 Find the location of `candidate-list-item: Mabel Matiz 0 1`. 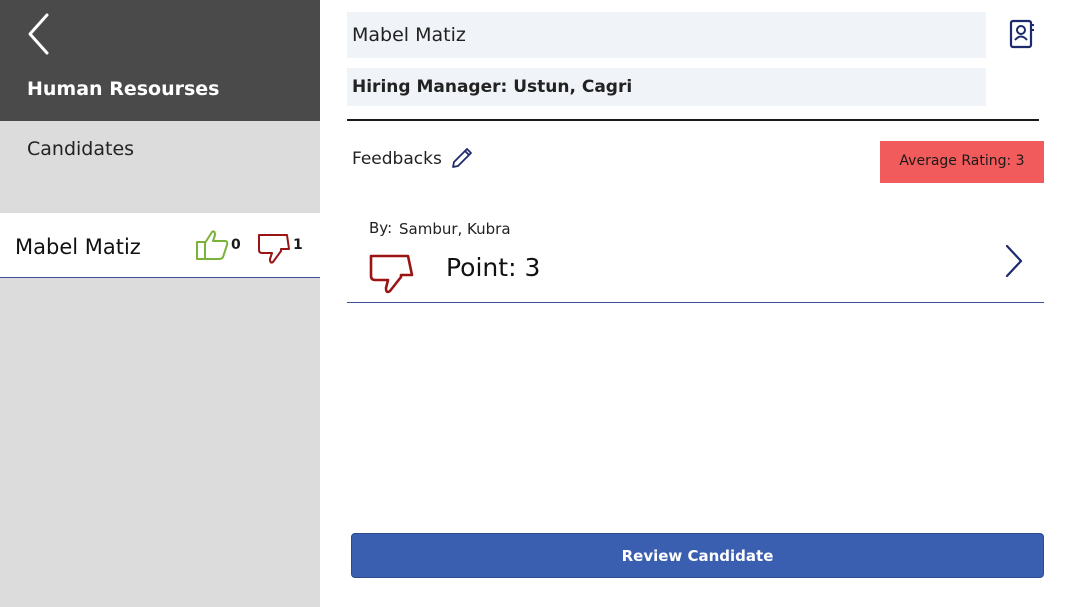

candidate-list-item: Mabel Matiz 0 1 is located at coordinates (160, 245).